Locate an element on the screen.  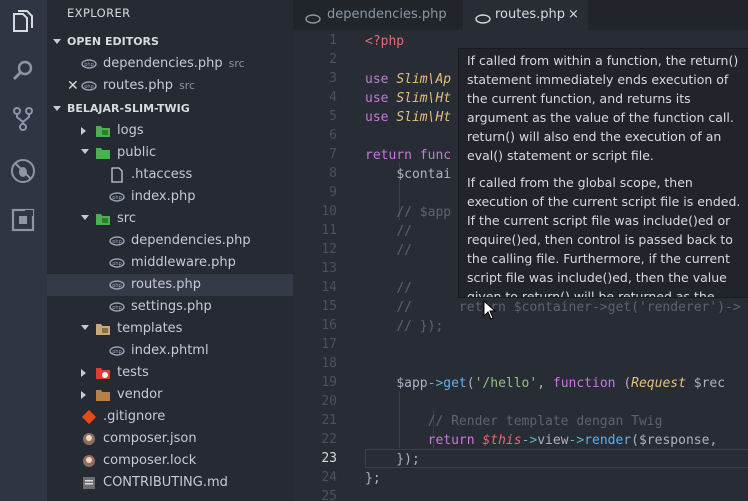
tree-item-label: logs is located at coordinates (130, 130).